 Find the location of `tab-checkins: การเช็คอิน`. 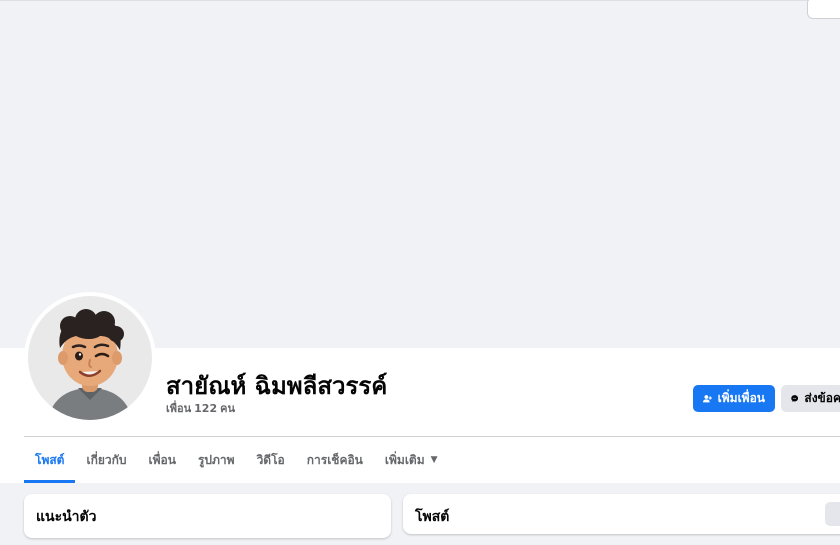

tab-checkins: การเช็คอิน is located at coordinates (335, 460).